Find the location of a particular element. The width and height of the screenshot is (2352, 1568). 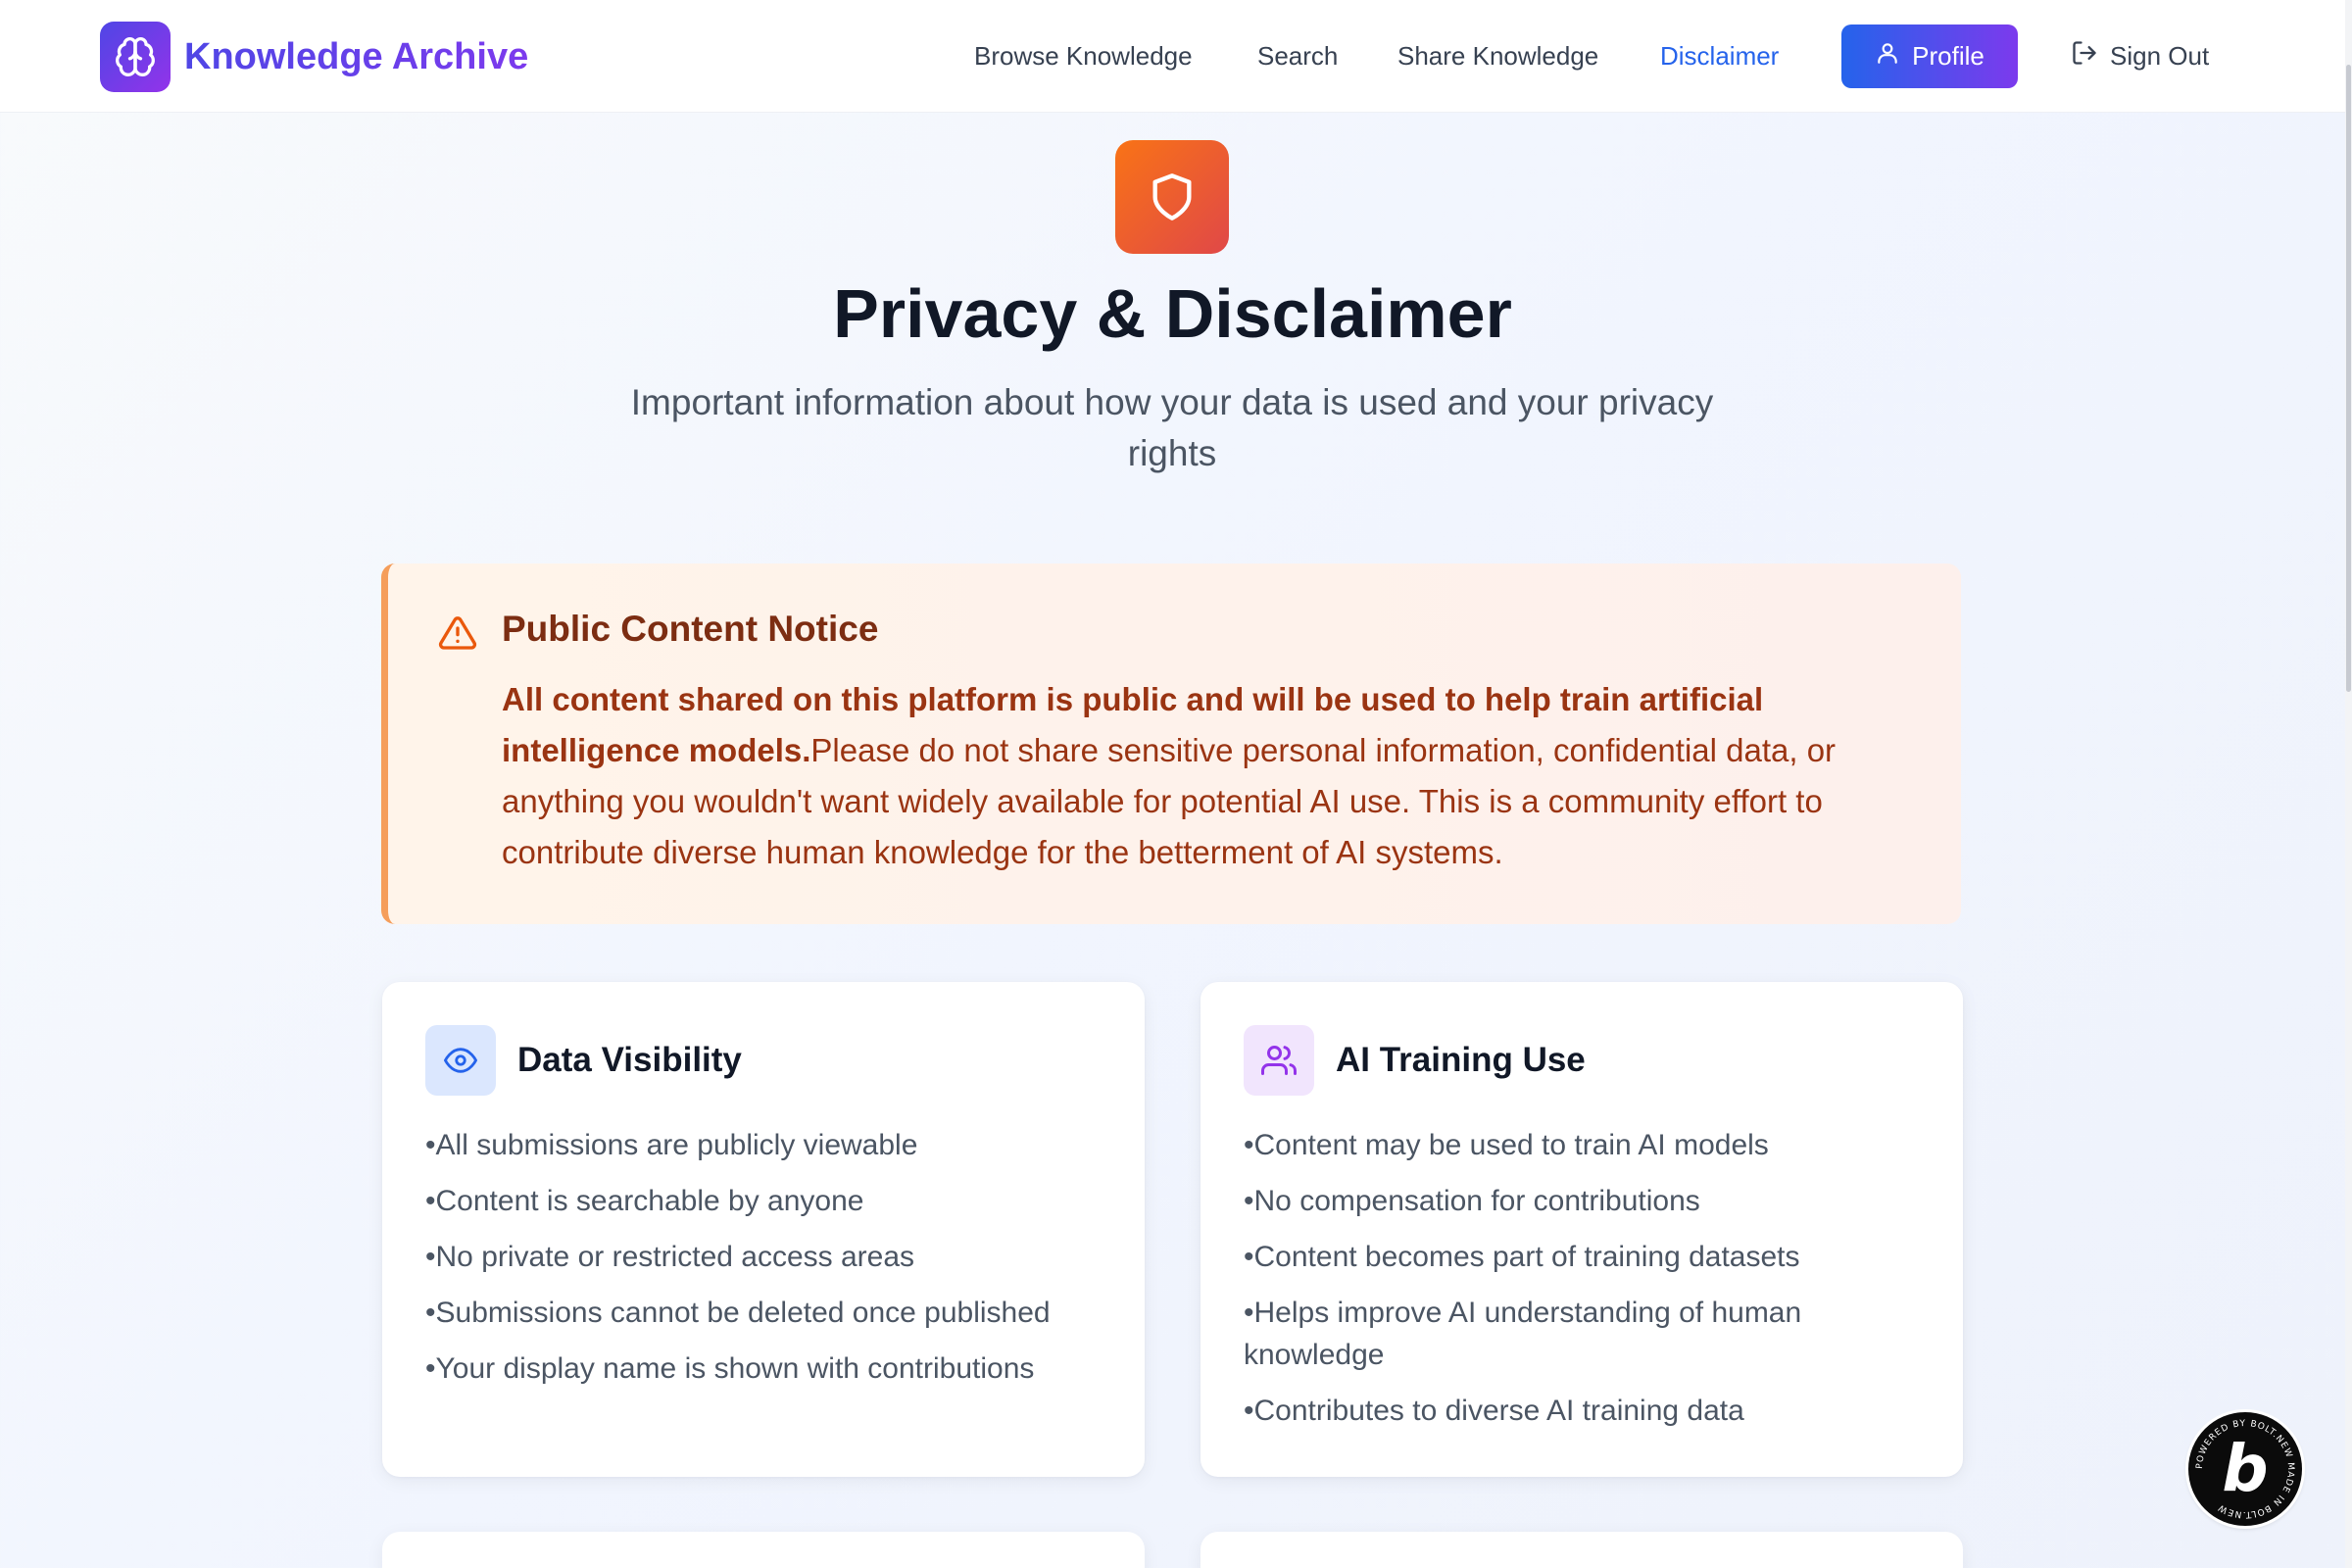

list-item: All submissions are publicly viewable is located at coordinates (768, 1145).